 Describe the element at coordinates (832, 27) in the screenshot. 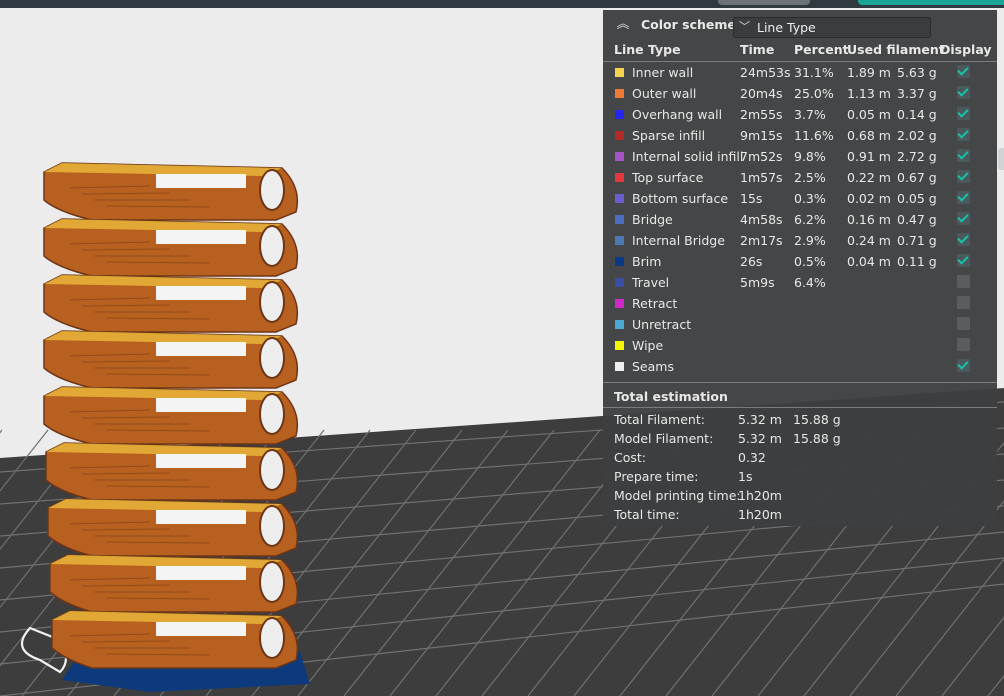

I see `color-scheme-dropdown: ﹀ Line Type` at that location.